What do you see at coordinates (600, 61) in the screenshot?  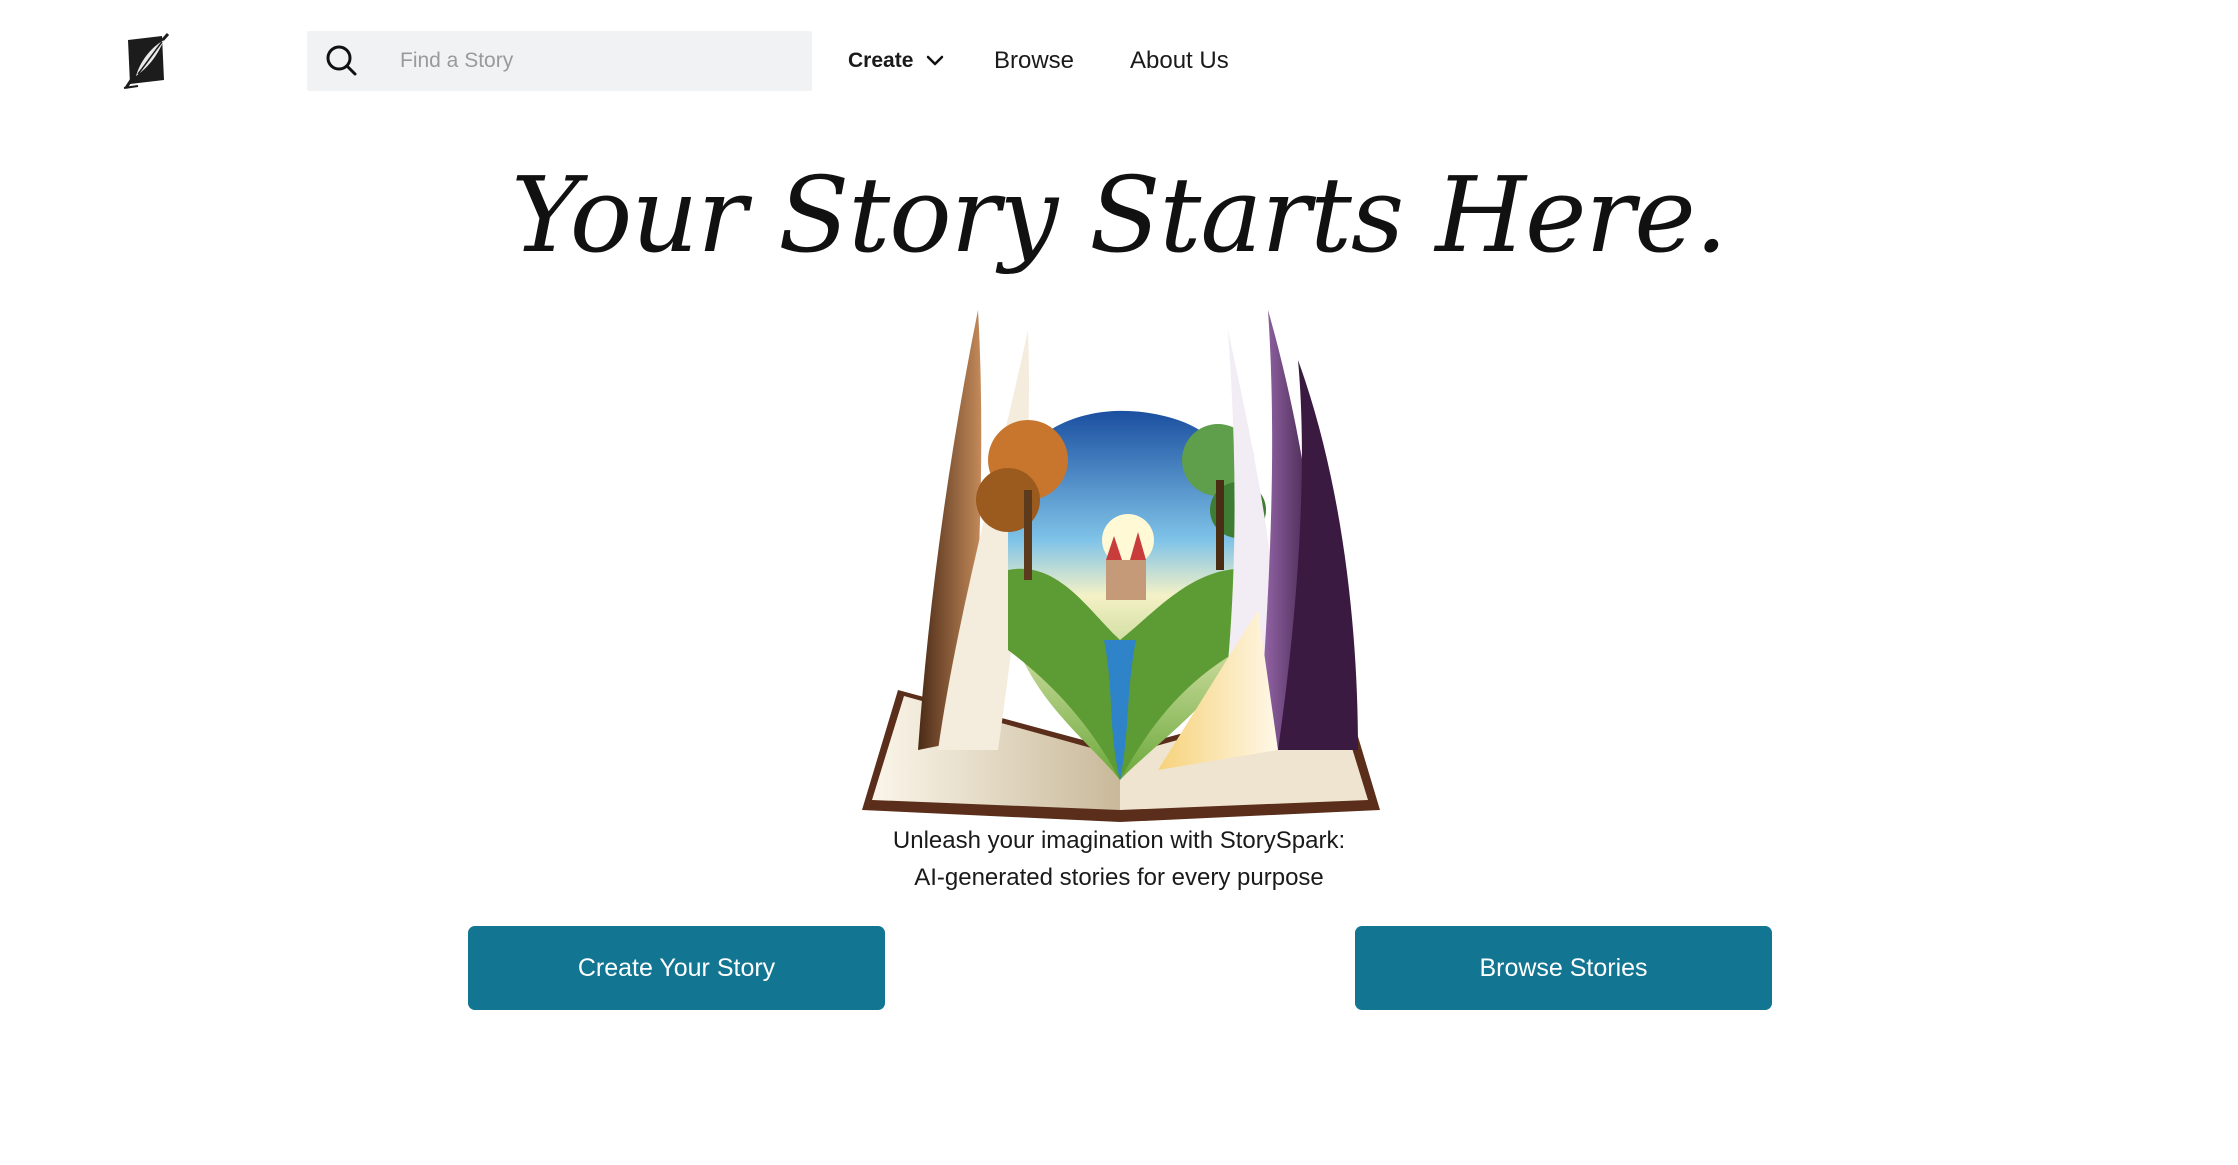 I see `search-input` at bounding box center [600, 61].